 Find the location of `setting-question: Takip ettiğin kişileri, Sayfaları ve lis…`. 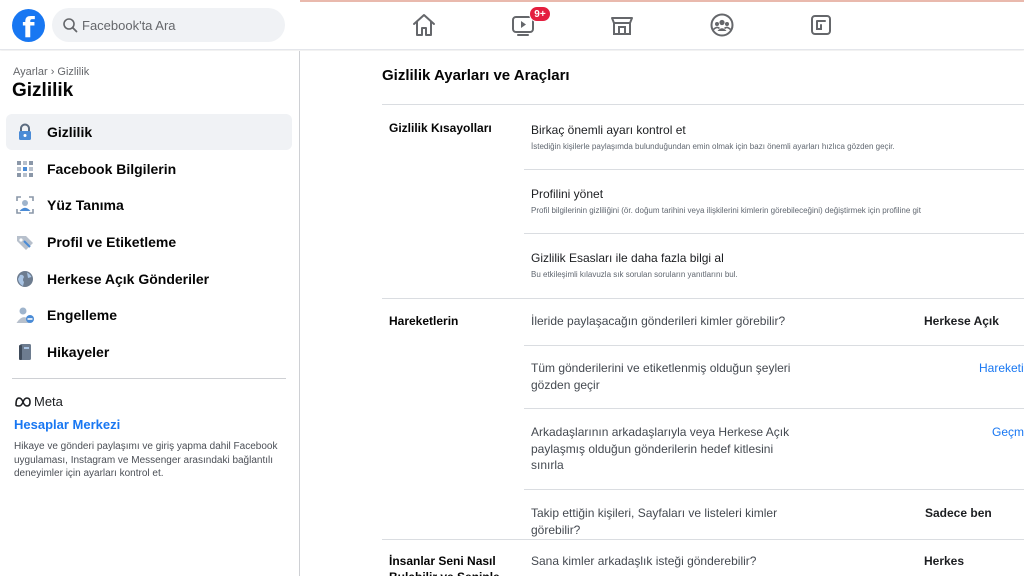

setting-question: Takip ettiğin kişileri, Sayfaları ve lis… is located at coordinates (654, 521).